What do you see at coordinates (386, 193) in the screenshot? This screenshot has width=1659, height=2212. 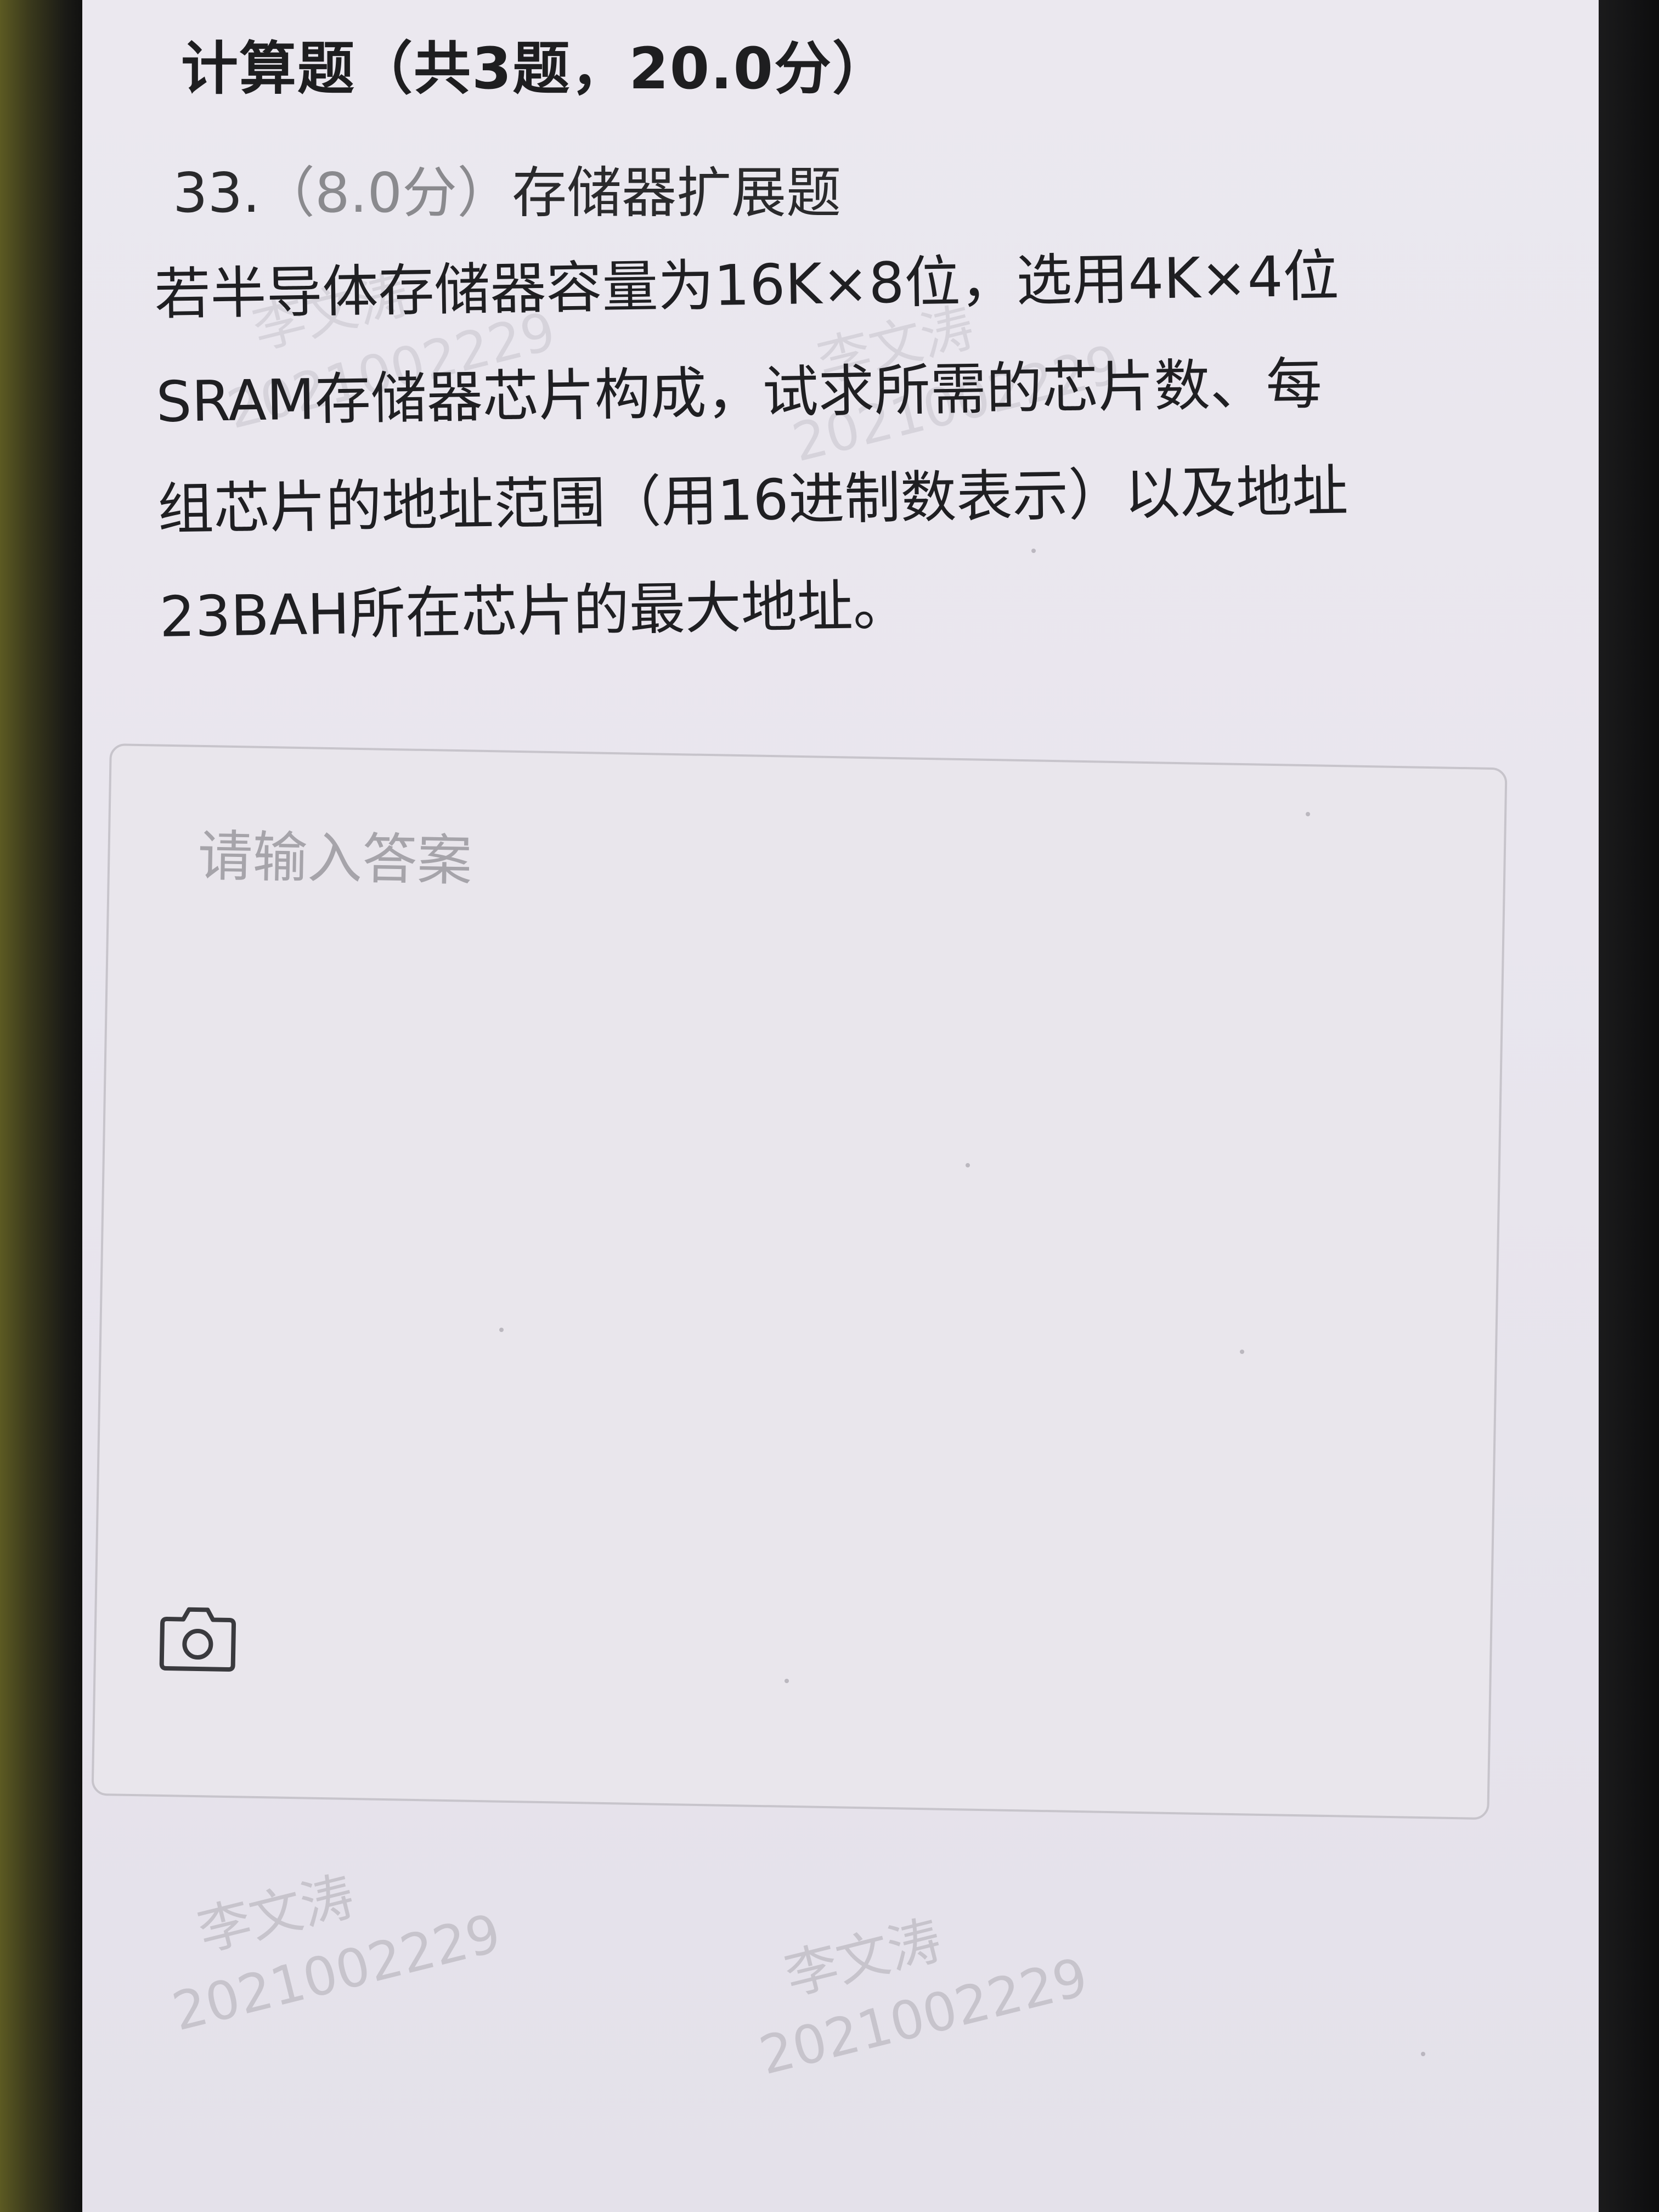 I see `question-score: （8.0分）` at bounding box center [386, 193].